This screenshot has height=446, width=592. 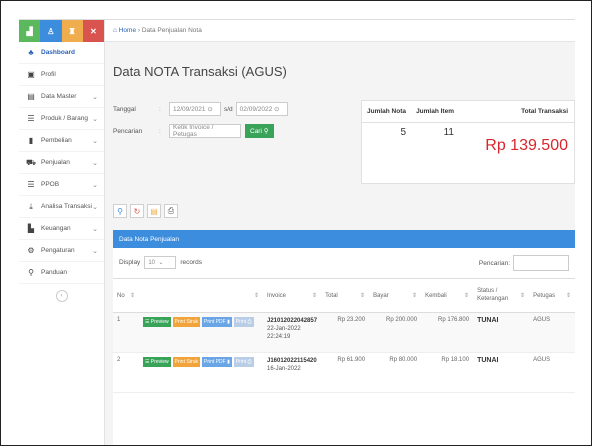 I want to click on sidebar-item-analisa: ⤓ Analisa Transaksi ⌄, so click(x=61, y=207).